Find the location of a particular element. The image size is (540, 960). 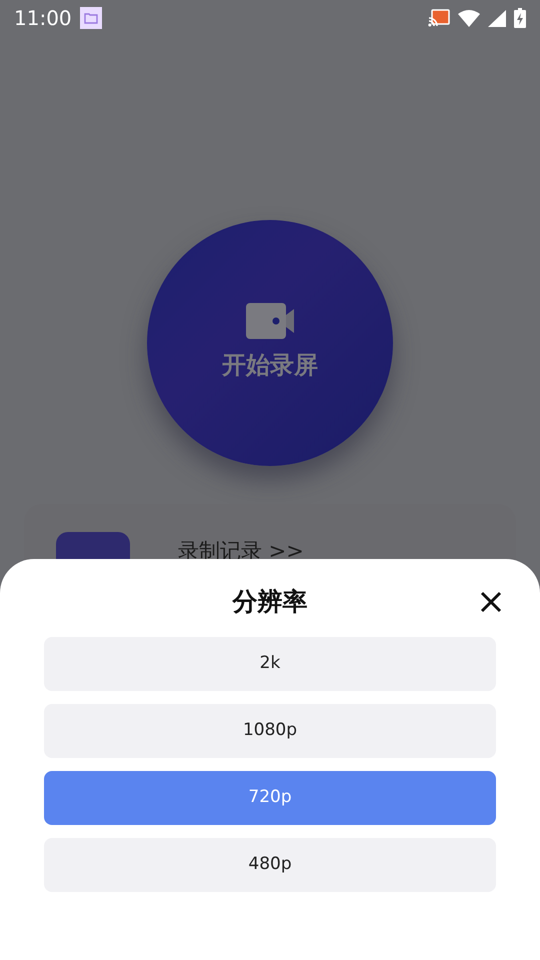

resolution-option: 720p is located at coordinates (270, 797).